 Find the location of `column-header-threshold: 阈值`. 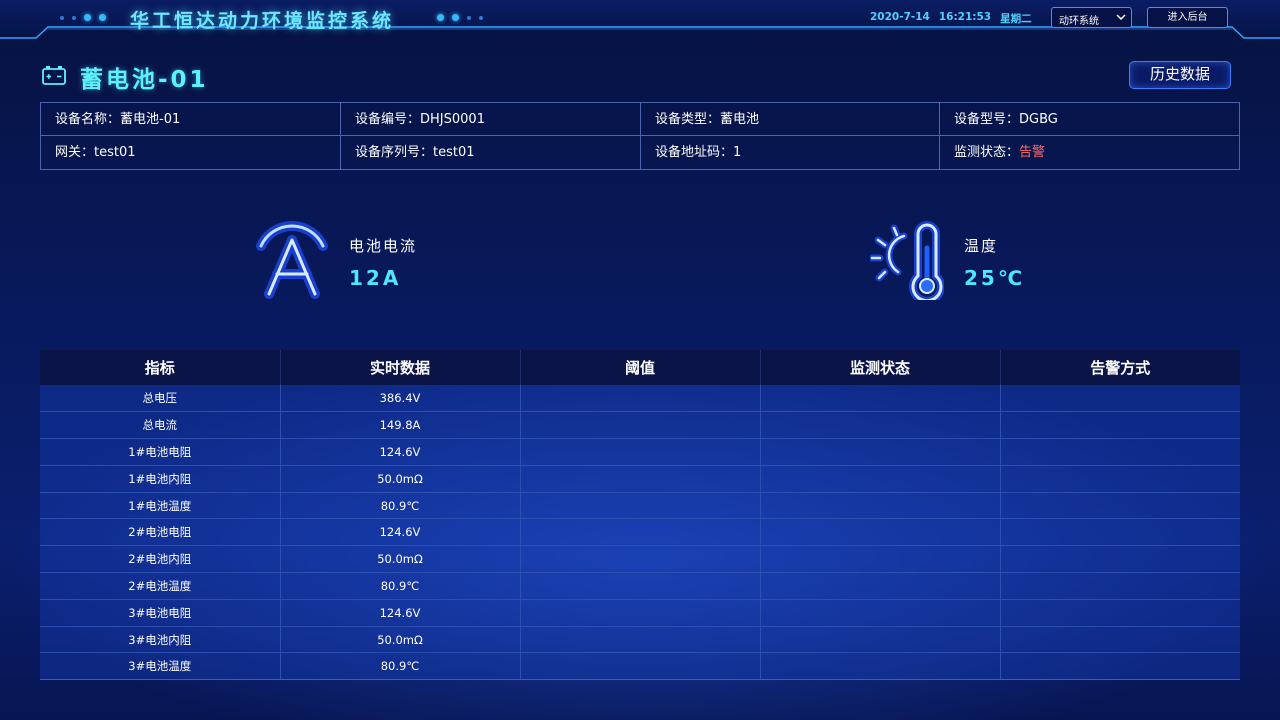

column-header-threshold: 阈值 is located at coordinates (639, 367).